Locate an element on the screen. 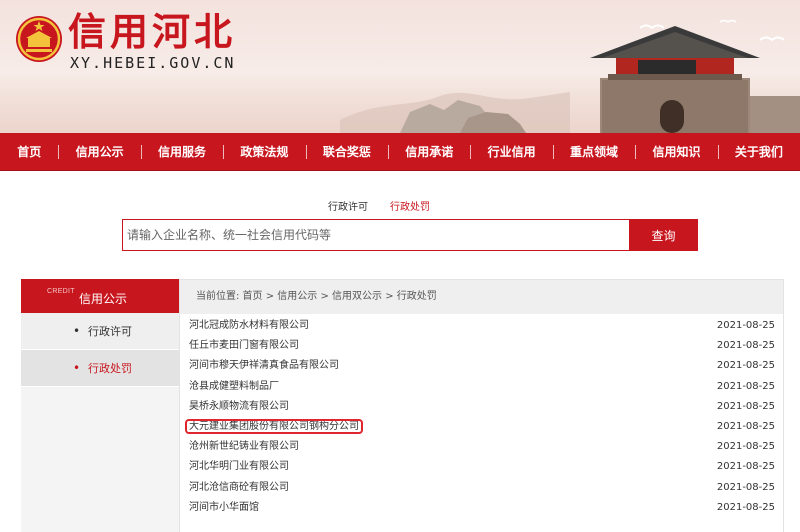  list-item: 任丘市麦田门窗有限公司 2021-08-25 is located at coordinates (482, 346).